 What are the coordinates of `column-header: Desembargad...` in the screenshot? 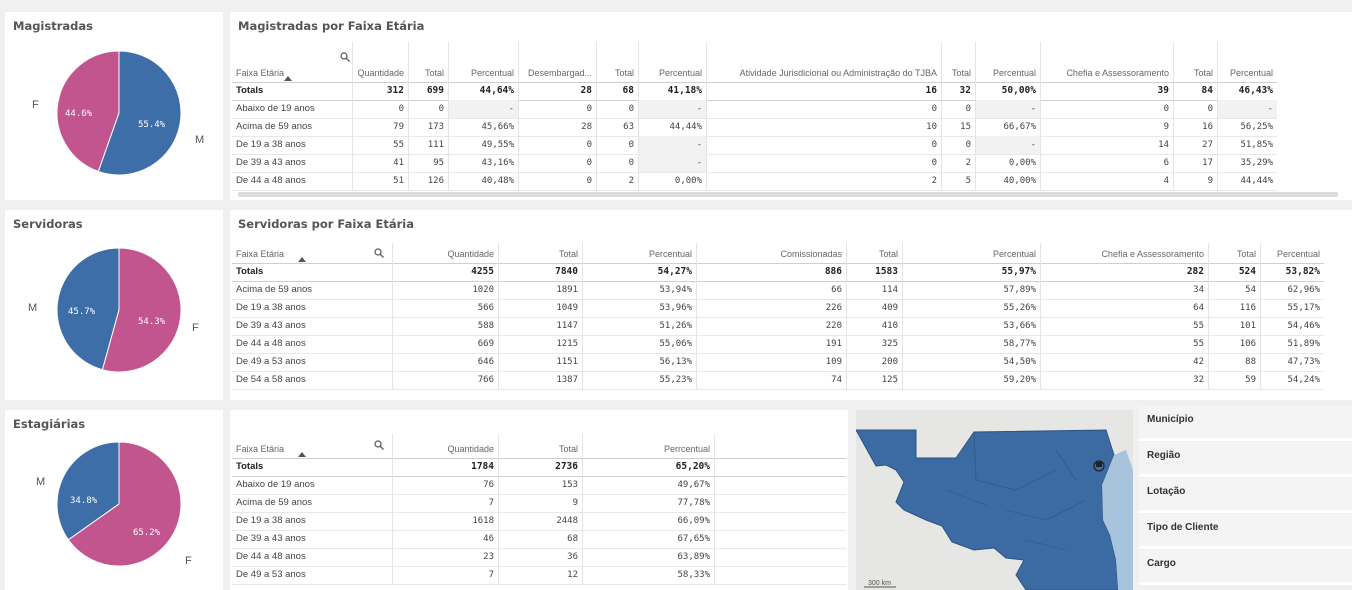 It's located at (557, 62).